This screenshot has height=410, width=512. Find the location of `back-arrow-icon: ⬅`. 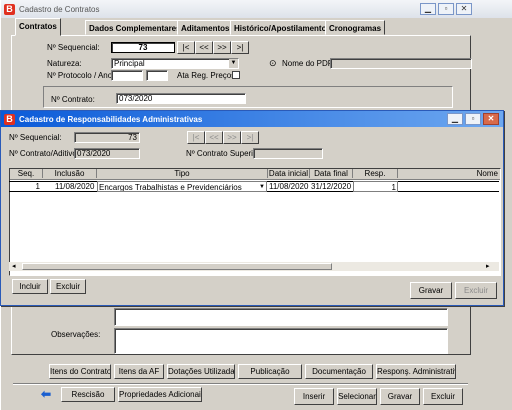

back-arrow-icon: ⬅ is located at coordinates (46, 394).